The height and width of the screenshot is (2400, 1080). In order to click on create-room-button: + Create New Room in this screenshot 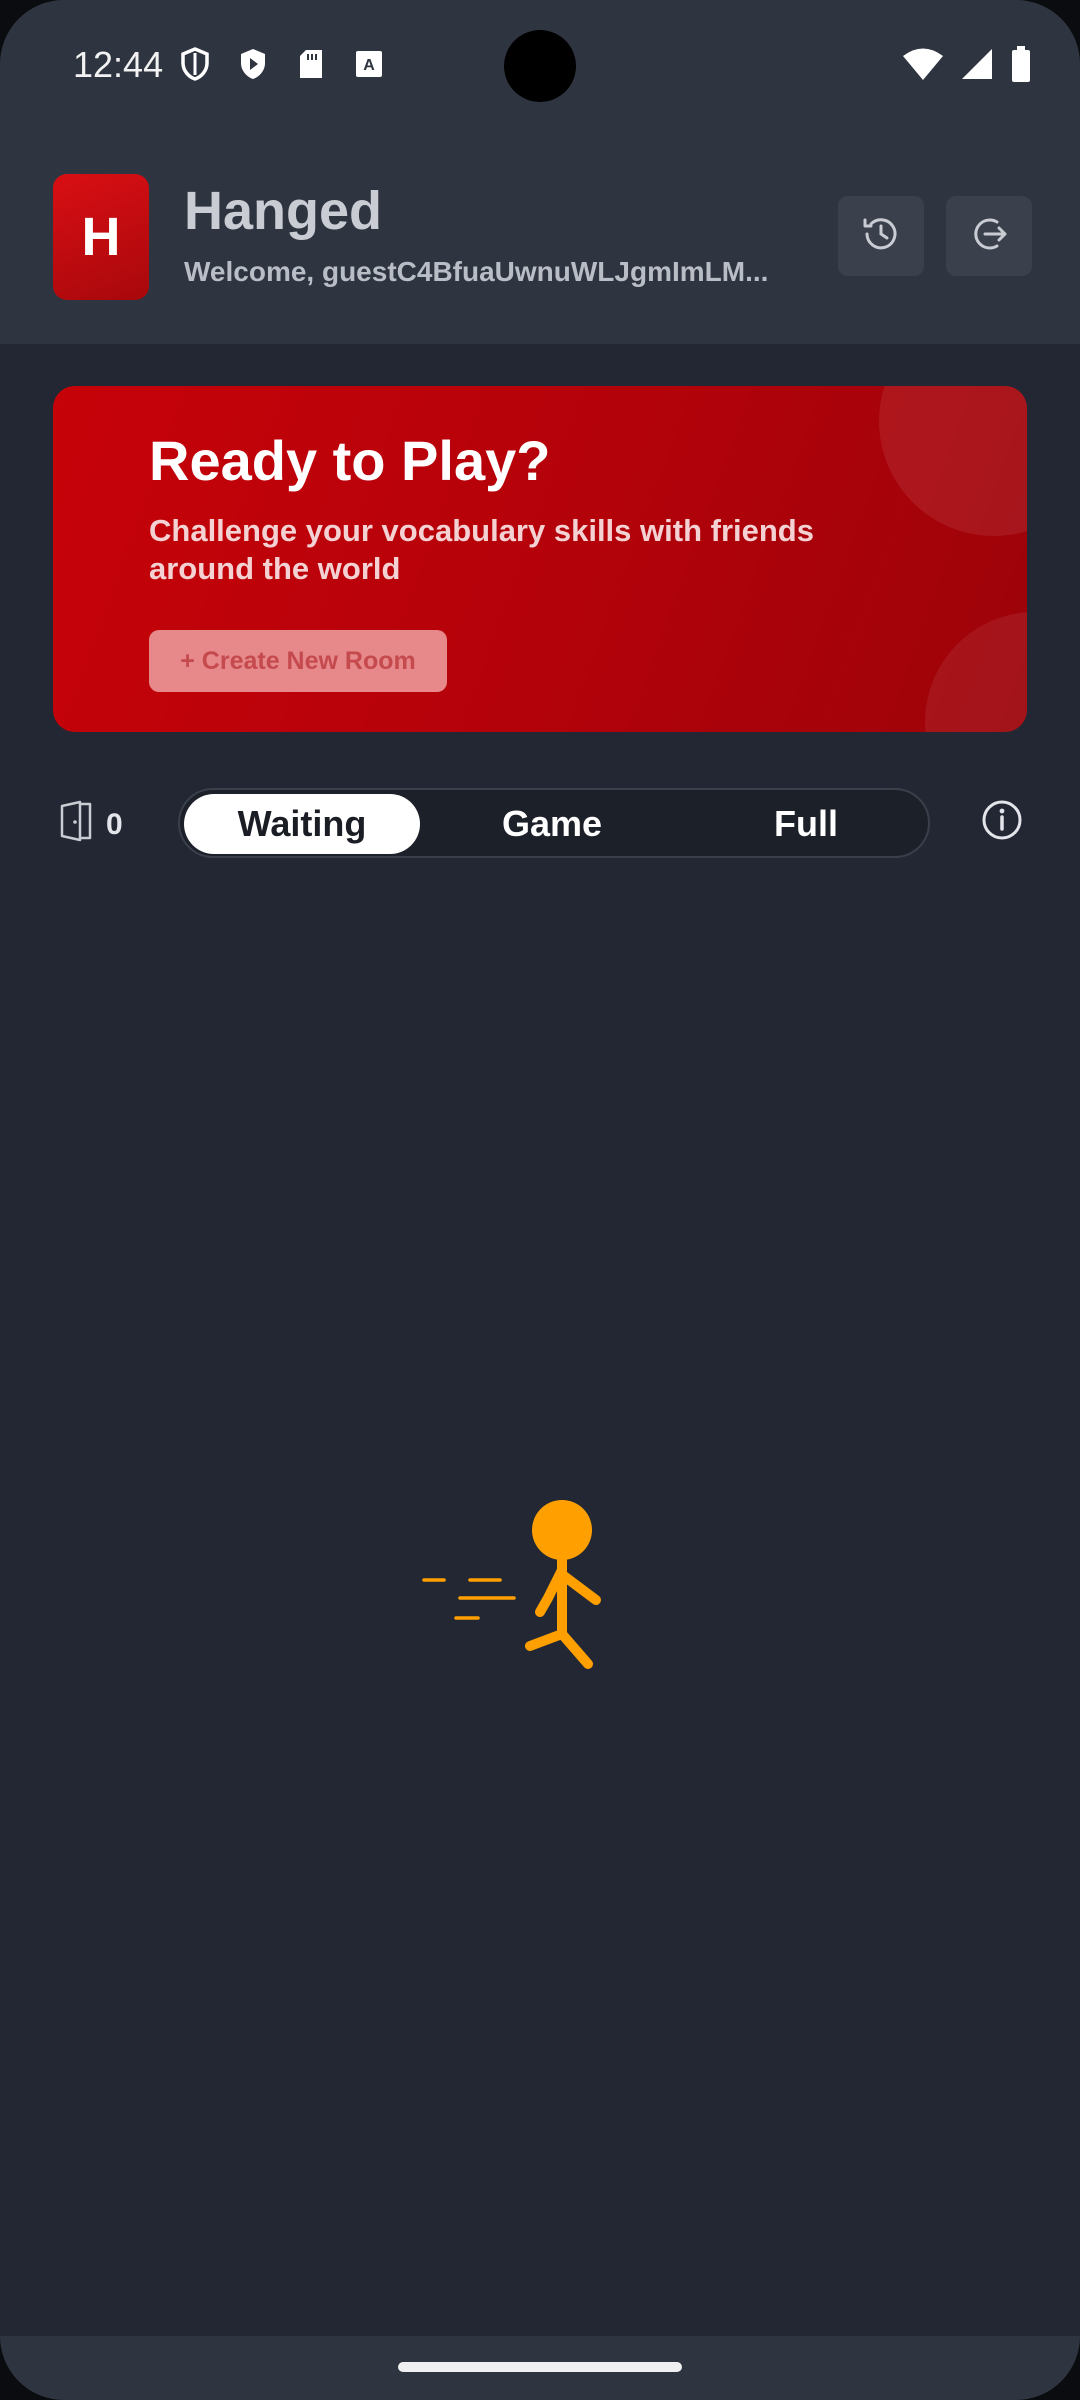, I will do `click(298, 661)`.